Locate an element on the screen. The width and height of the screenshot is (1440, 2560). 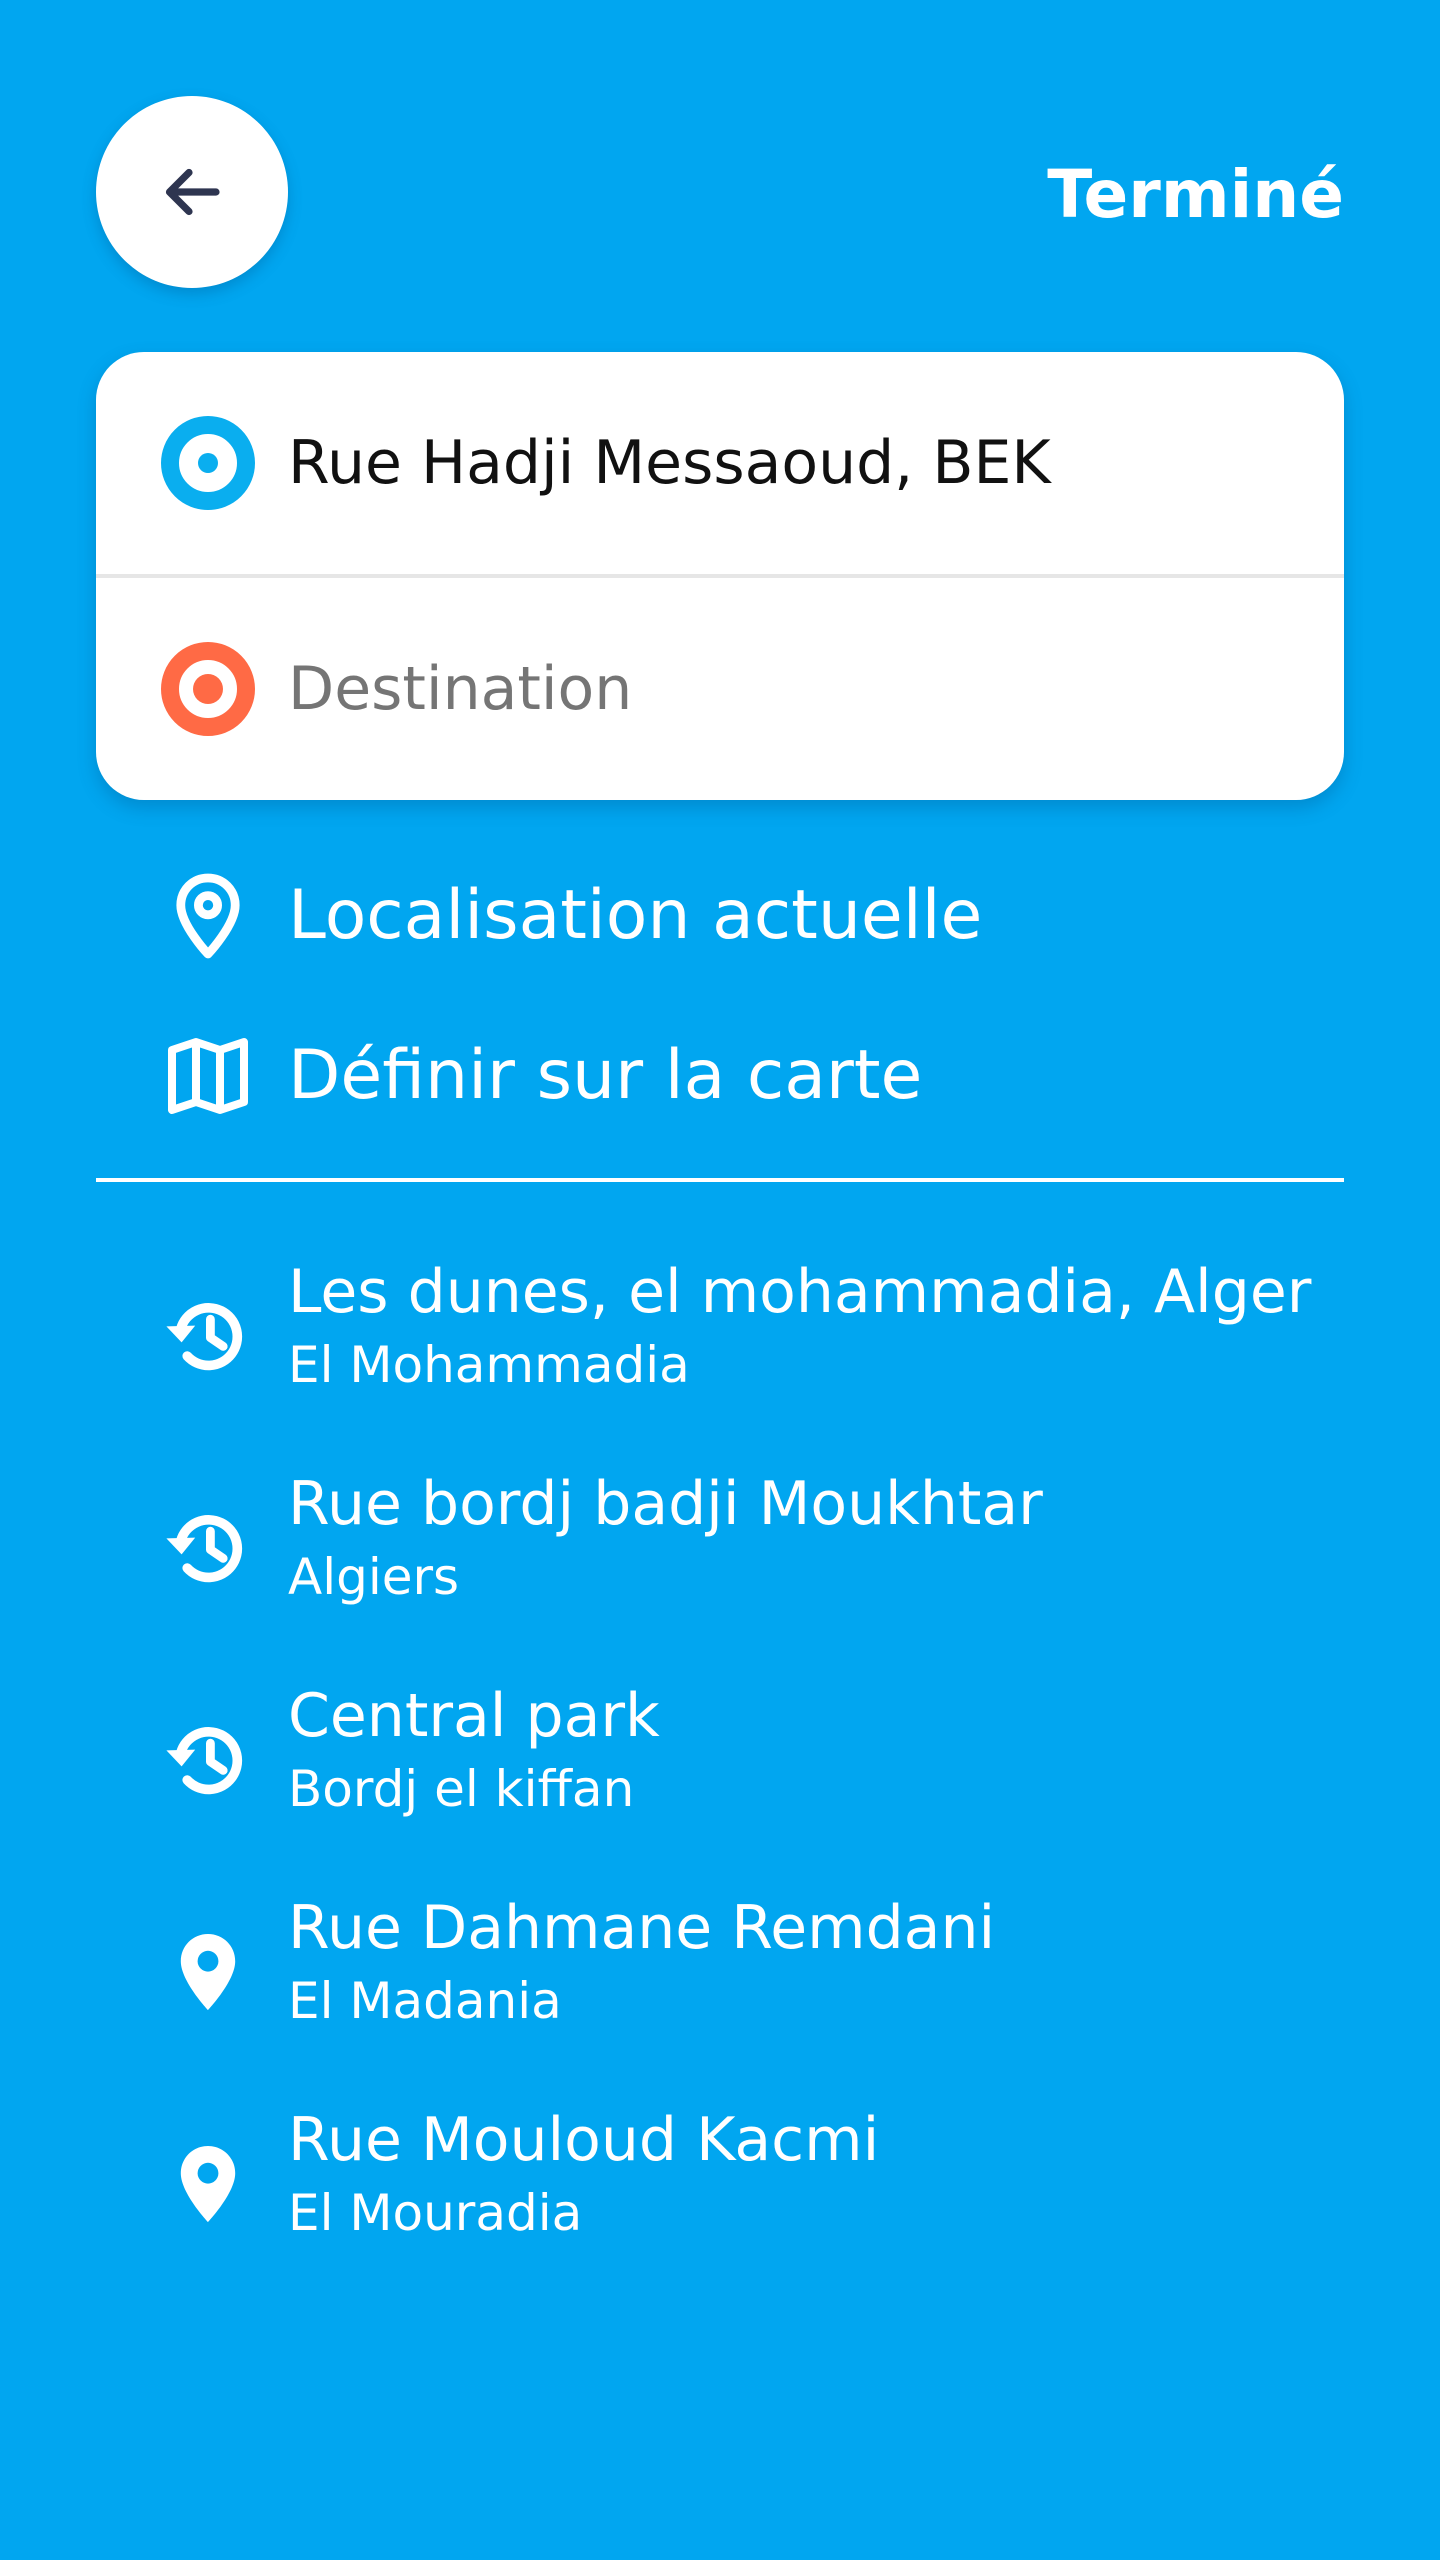
current-location-label: Localisation actuelle is located at coordinates (635, 915).